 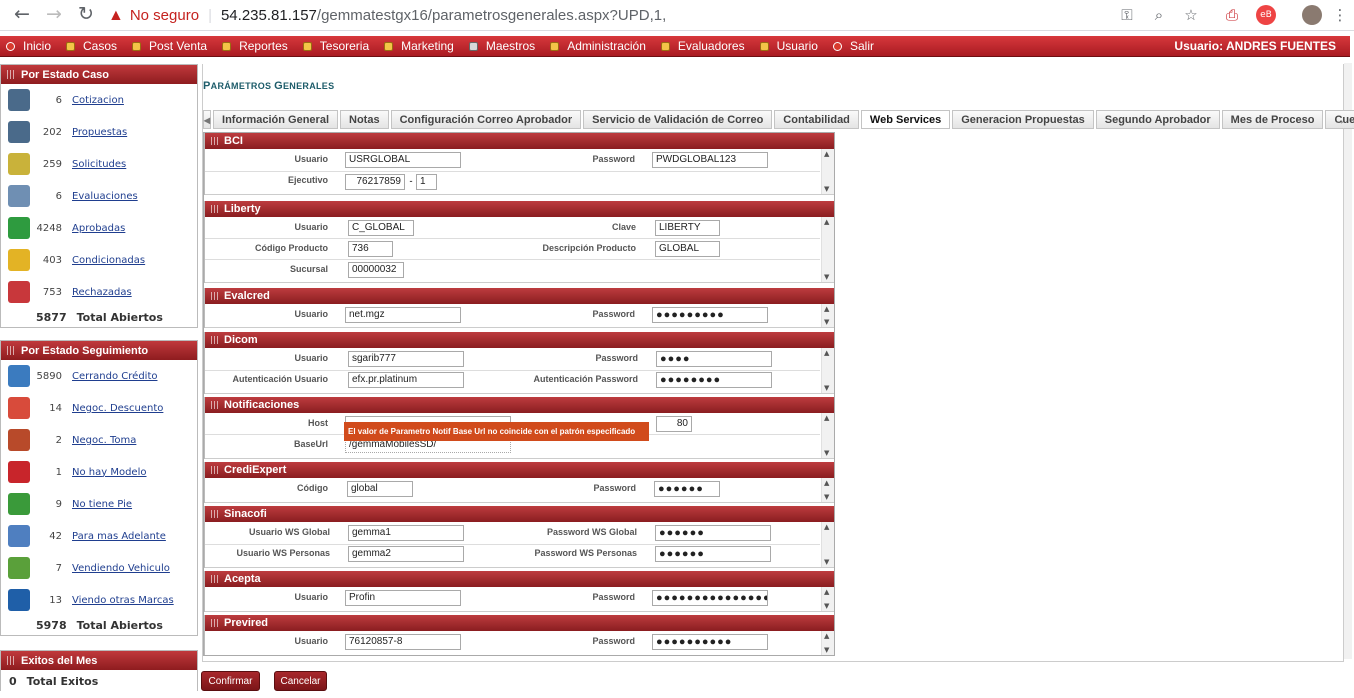 I want to click on warning-icon: ▲, so click(x=116, y=15).